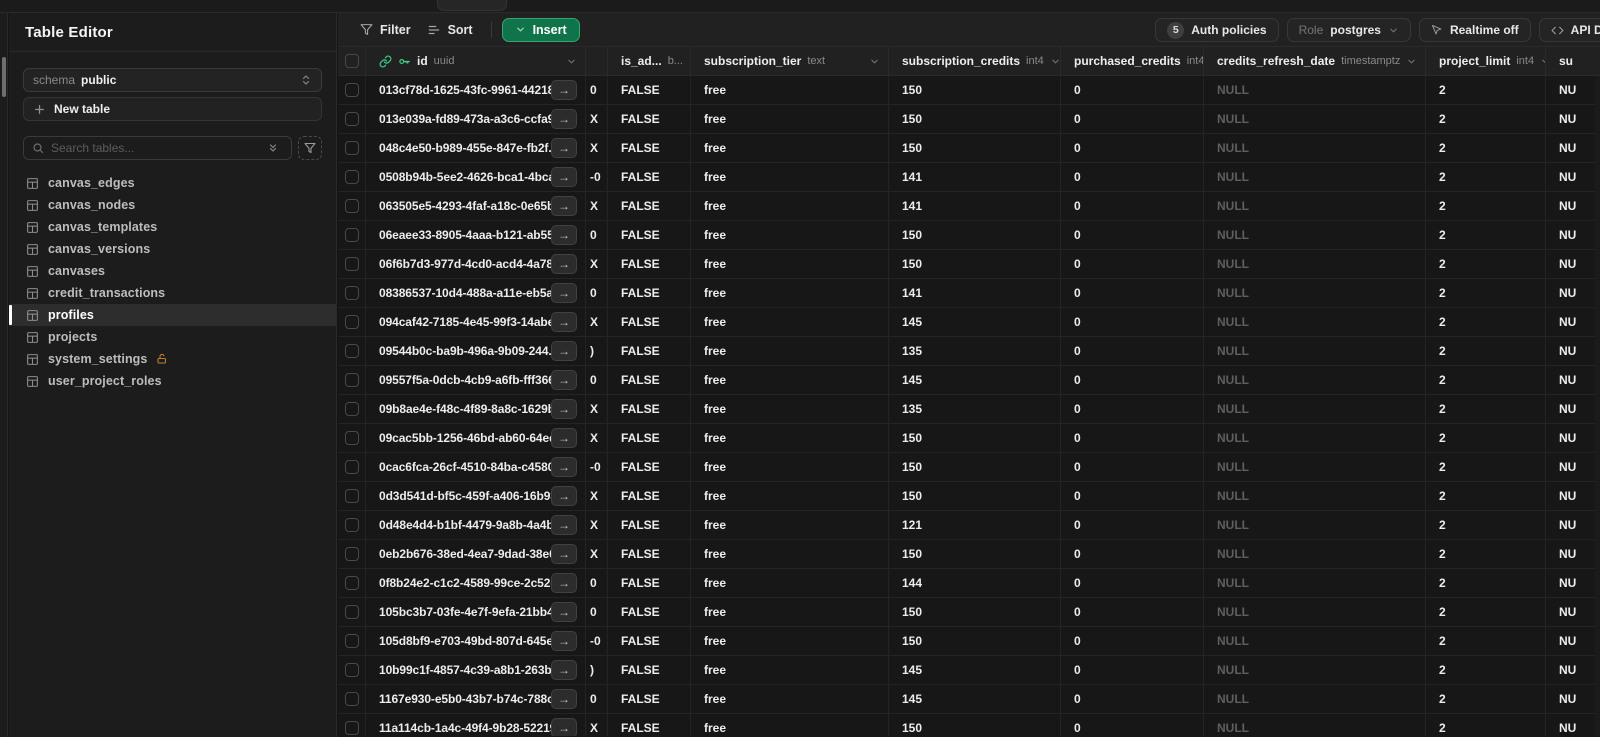  What do you see at coordinates (476, 119) in the screenshot?
I see `cell-id: 013e039a-fd89-473a-a3c6-ccfa9... →` at bounding box center [476, 119].